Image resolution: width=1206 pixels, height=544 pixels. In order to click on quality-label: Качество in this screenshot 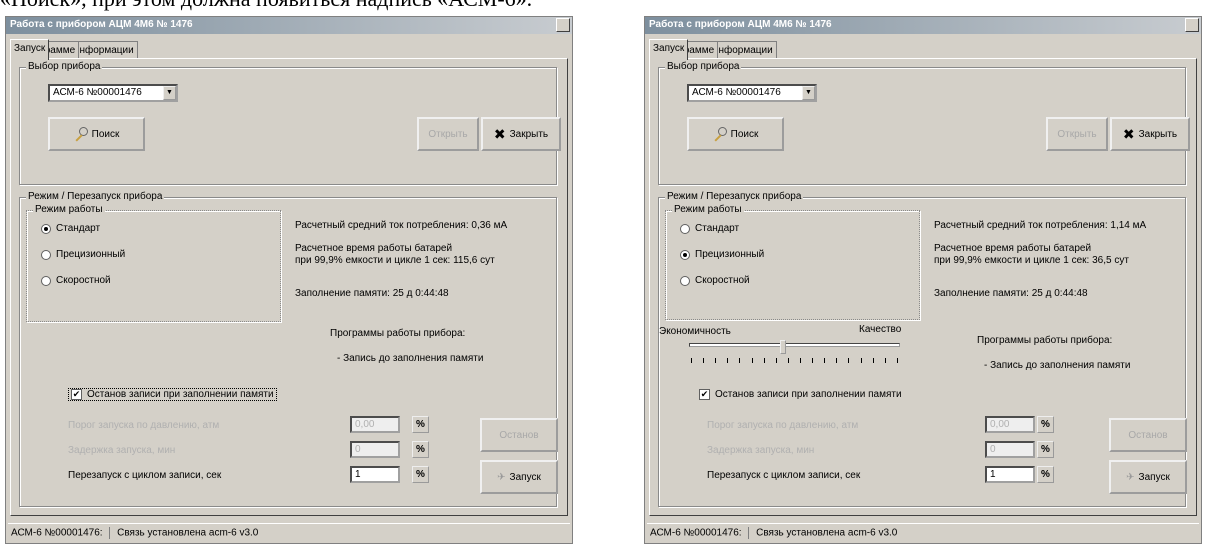, I will do `click(880, 329)`.